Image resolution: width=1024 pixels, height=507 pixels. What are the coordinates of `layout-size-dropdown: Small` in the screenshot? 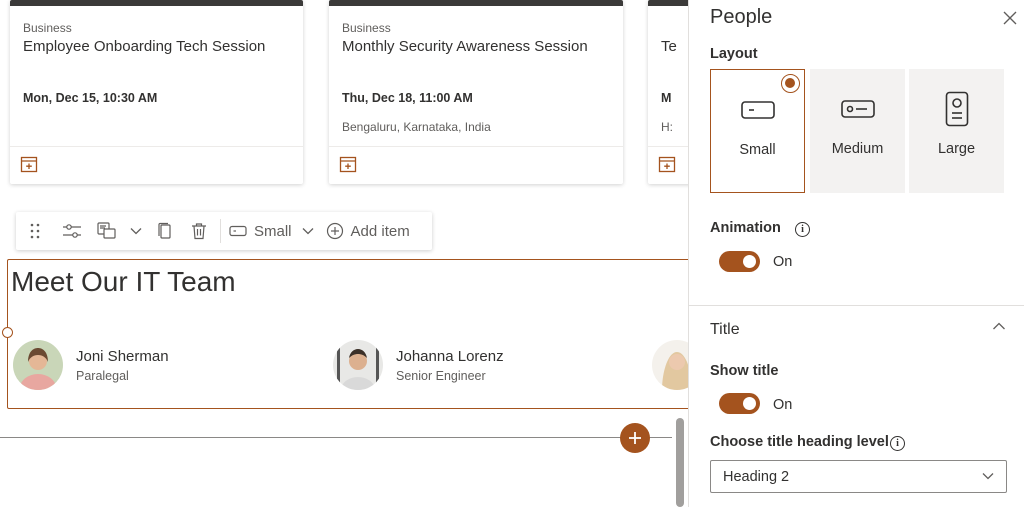 It's located at (271, 231).